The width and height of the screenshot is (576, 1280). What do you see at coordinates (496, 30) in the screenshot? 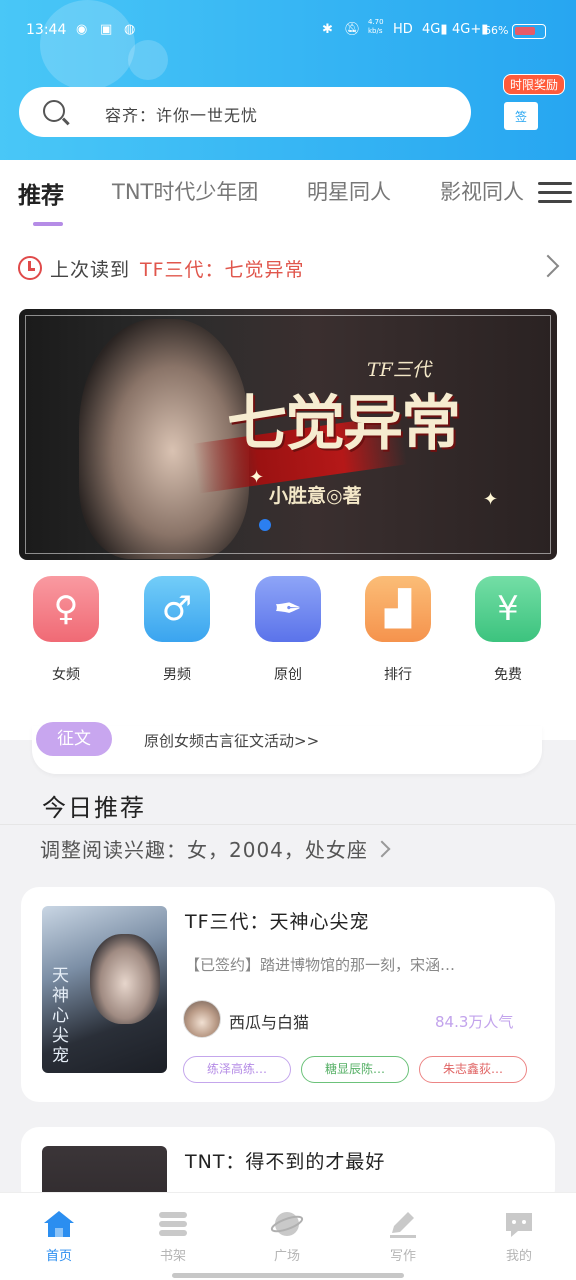
I see `battery-percent: 66%` at bounding box center [496, 30].